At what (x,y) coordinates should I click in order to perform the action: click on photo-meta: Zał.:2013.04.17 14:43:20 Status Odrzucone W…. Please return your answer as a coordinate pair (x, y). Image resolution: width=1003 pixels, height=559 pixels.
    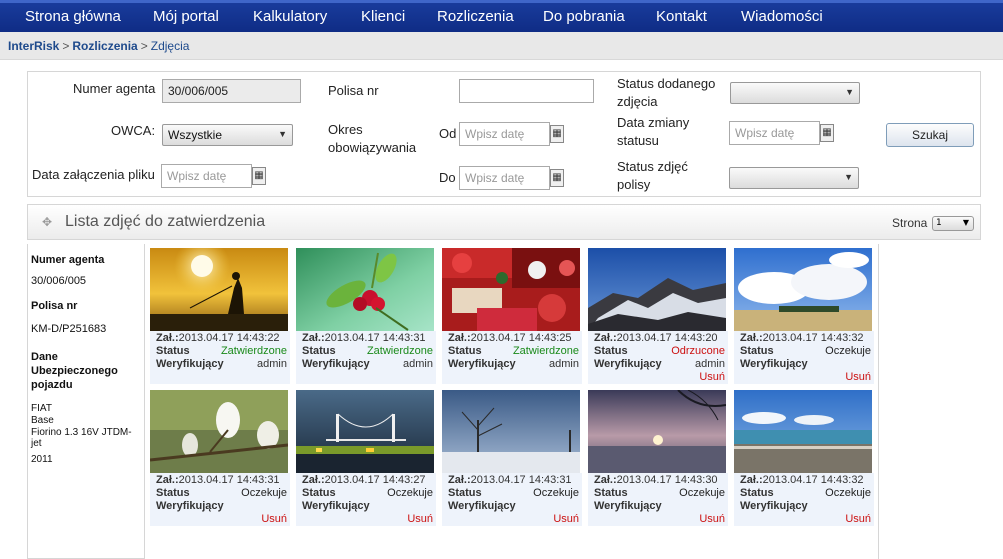
    Looking at the image, I should click on (658, 357).